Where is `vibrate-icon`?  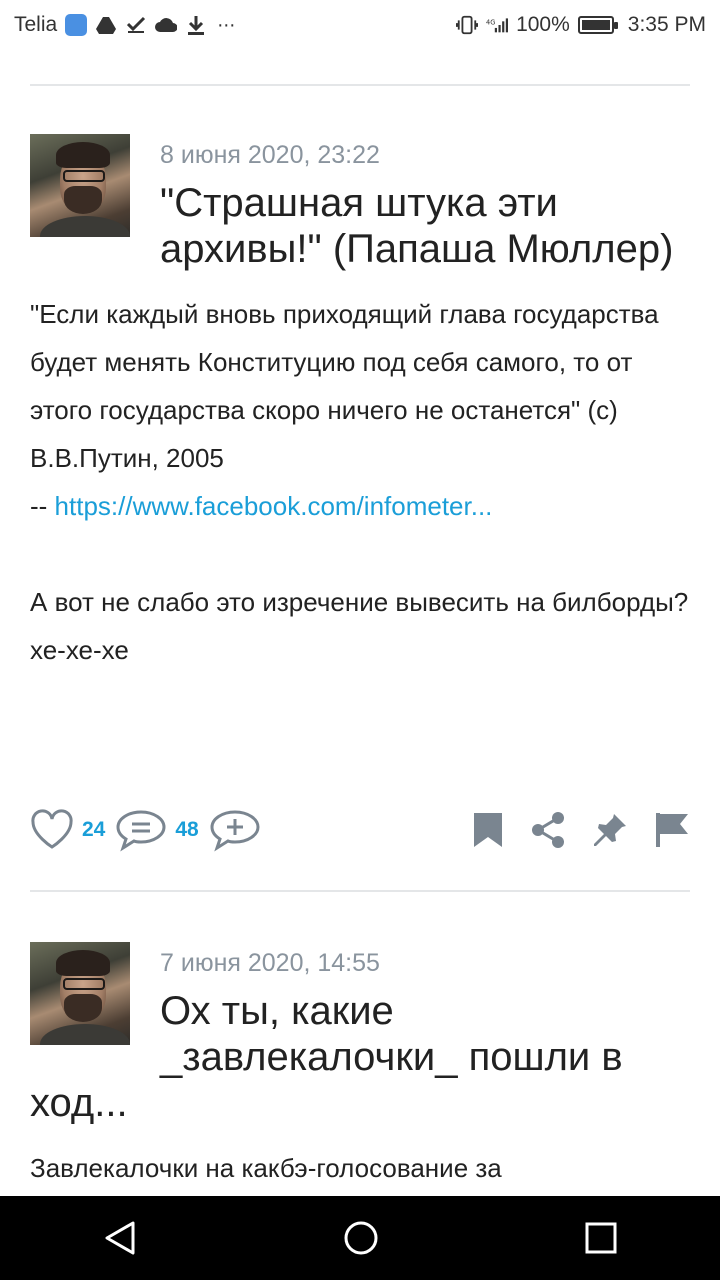 vibrate-icon is located at coordinates (467, 25).